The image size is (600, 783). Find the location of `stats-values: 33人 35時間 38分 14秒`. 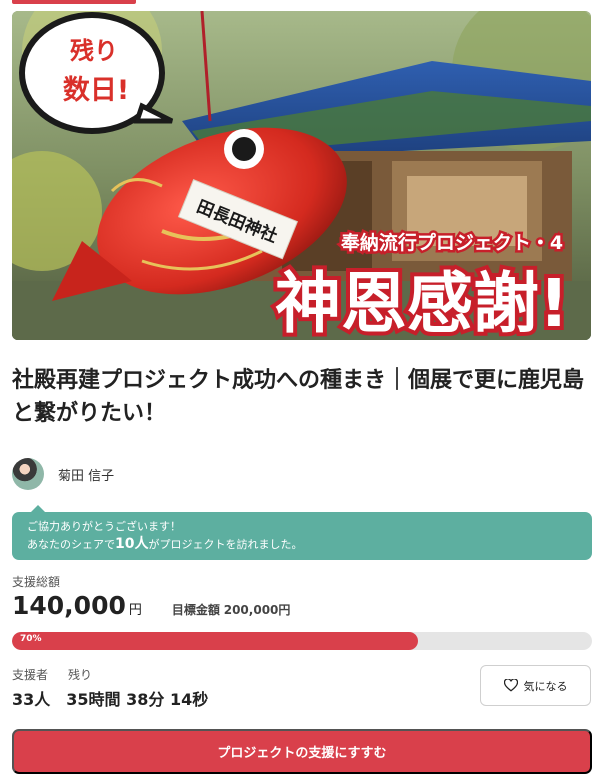

stats-values: 33人 35時間 38分 14秒 is located at coordinates (118, 698).